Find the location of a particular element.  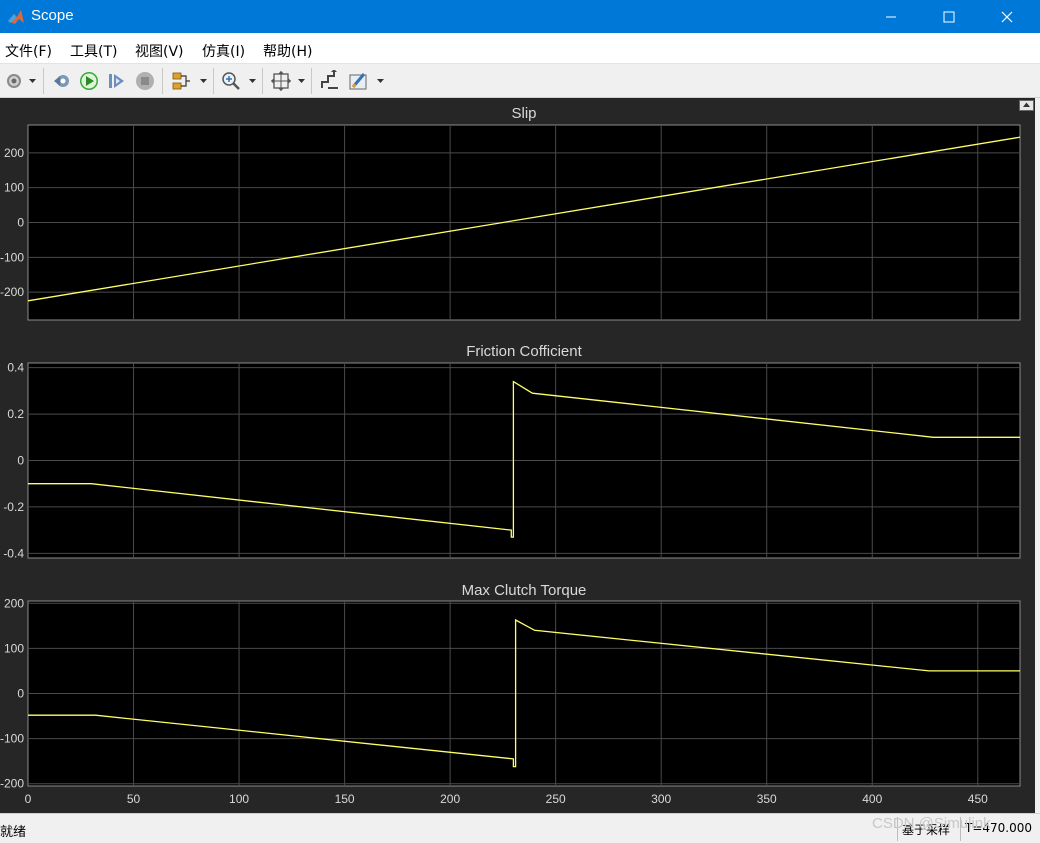

x-tick-label: 50 is located at coordinates (134, 799).